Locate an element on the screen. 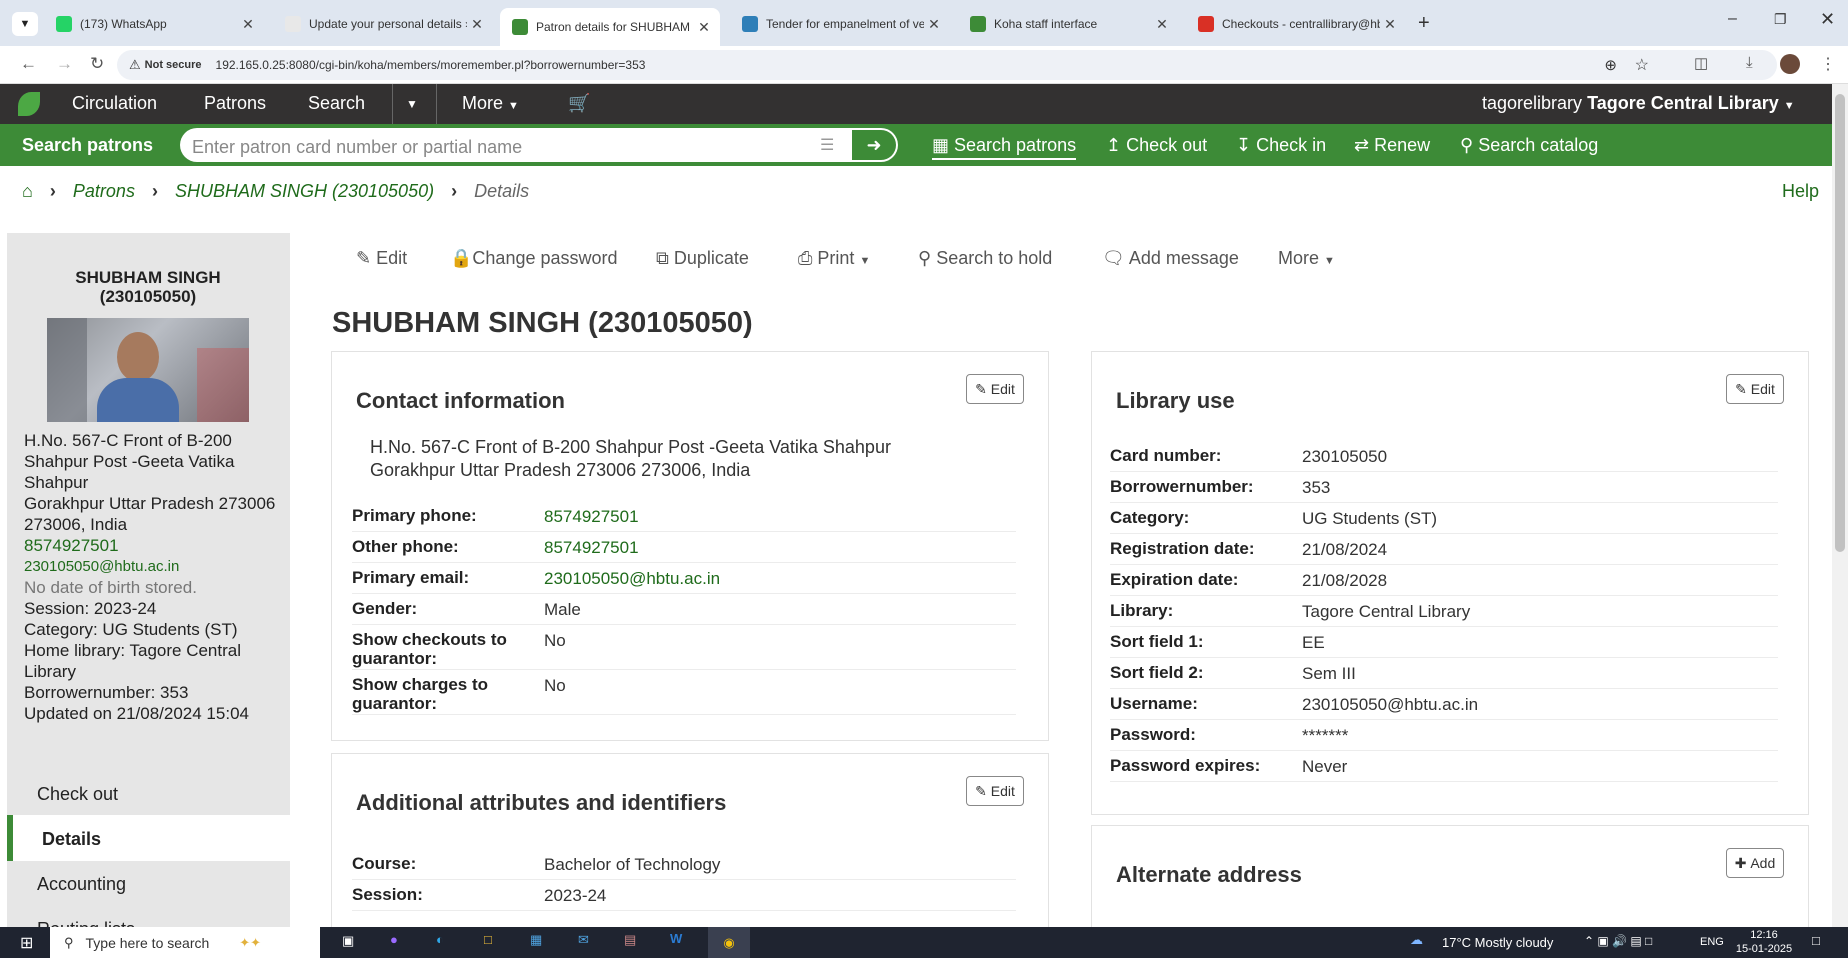 This screenshot has width=1848, height=958. restore-button: ❐ is located at coordinates (1780, 19).